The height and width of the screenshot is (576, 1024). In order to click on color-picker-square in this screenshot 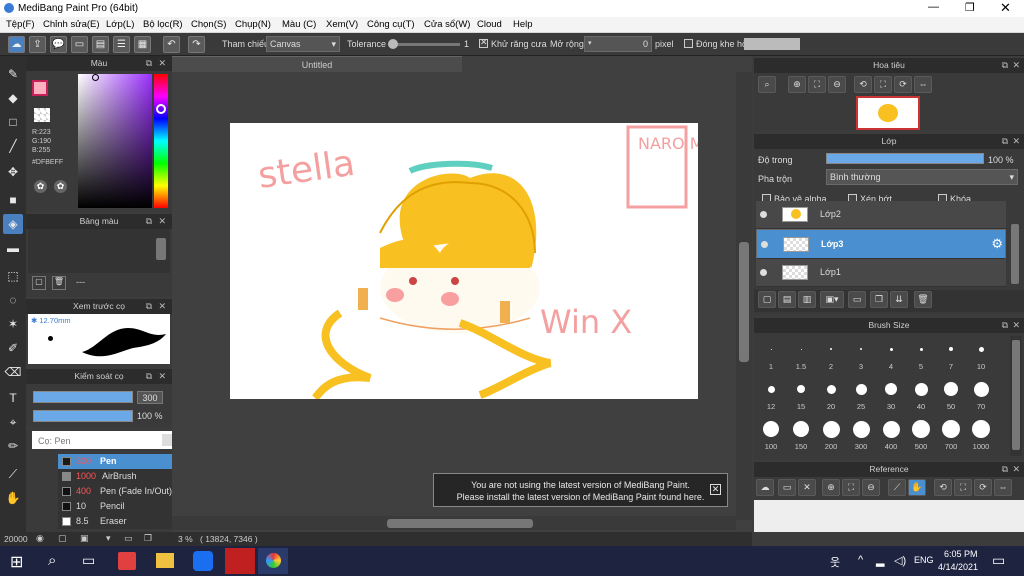, I will do `click(115, 141)`.